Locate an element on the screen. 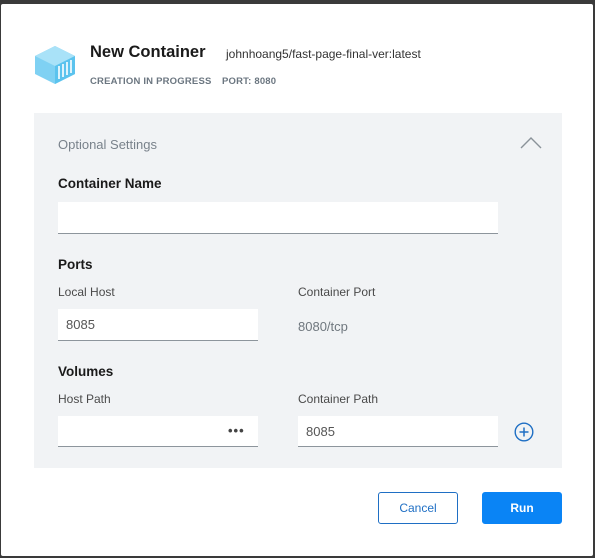  container-path-label: Container Path is located at coordinates (338, 399).